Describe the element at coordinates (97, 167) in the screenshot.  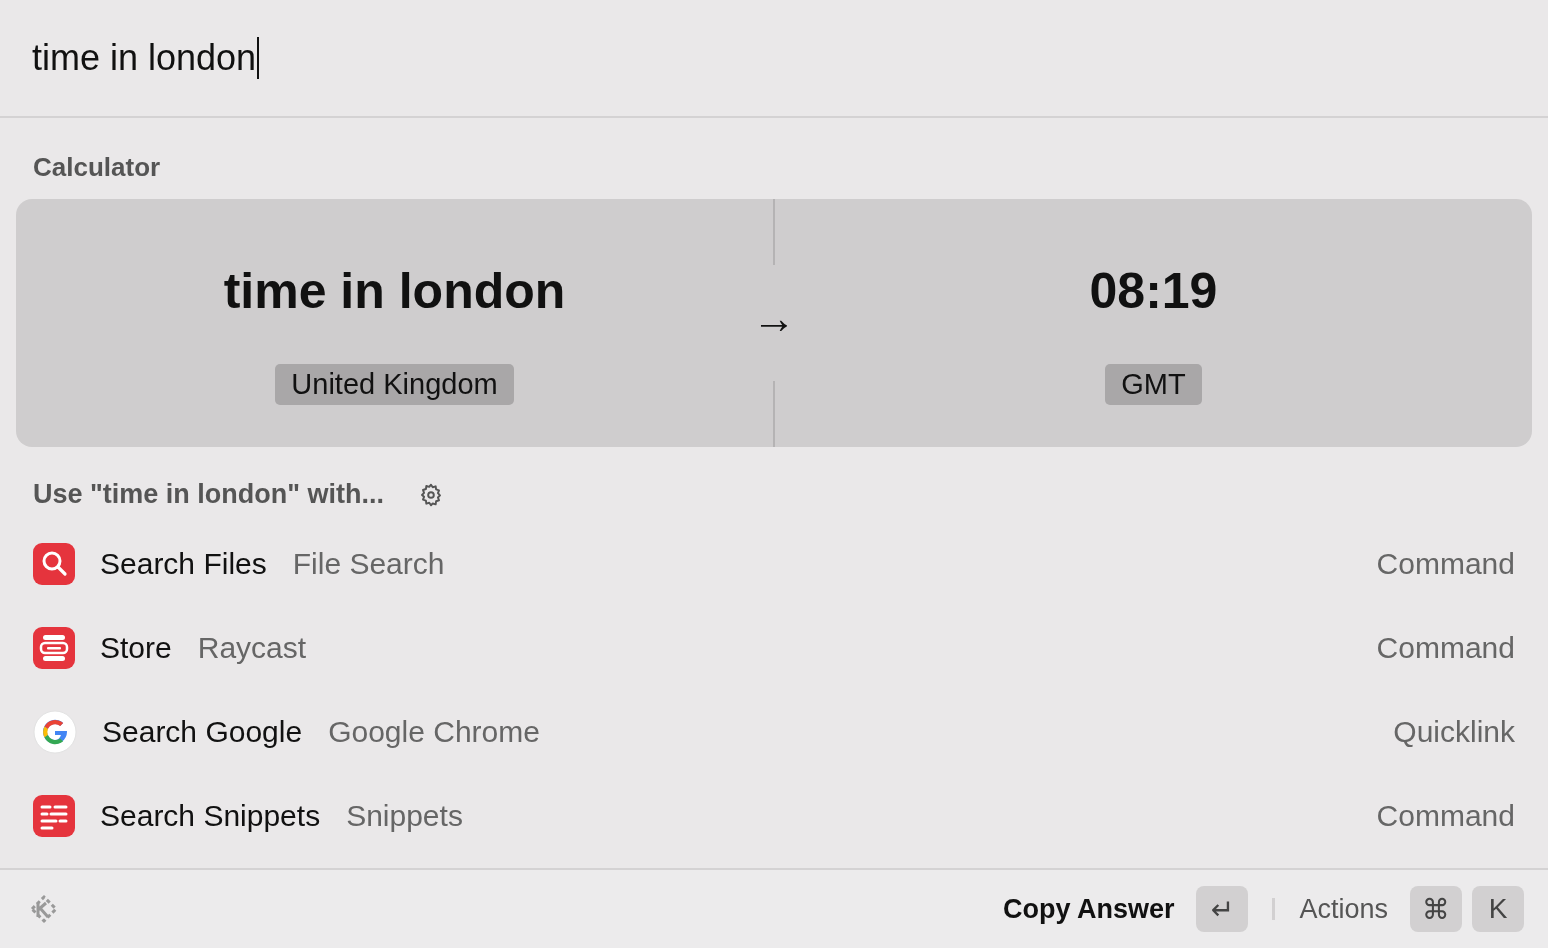
I see `section-title: Calculator` at that location.